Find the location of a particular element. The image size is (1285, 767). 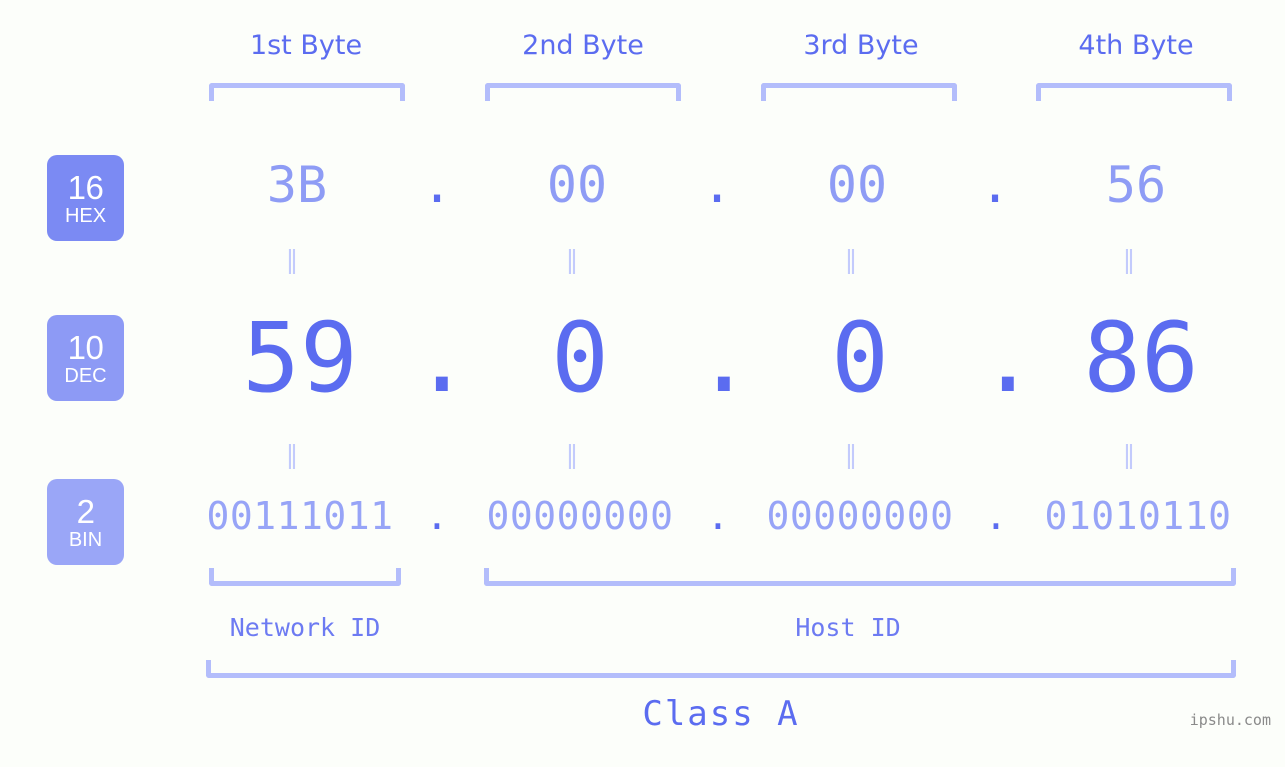

byte-header-3: 3rd Byte is located at coordinates (861, 45).